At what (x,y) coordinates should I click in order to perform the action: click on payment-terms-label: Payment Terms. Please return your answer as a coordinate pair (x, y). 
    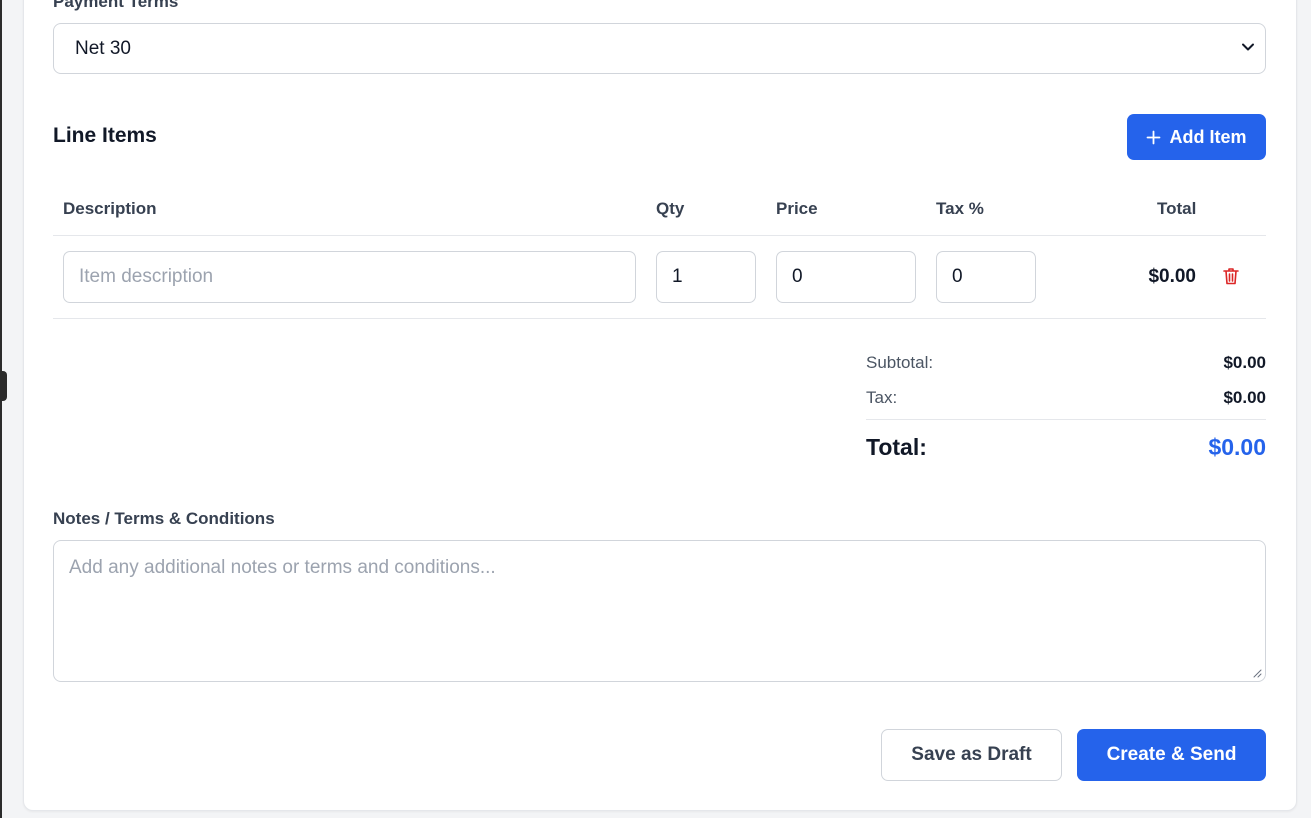
    Looking at the image, I should click on (116, 5).